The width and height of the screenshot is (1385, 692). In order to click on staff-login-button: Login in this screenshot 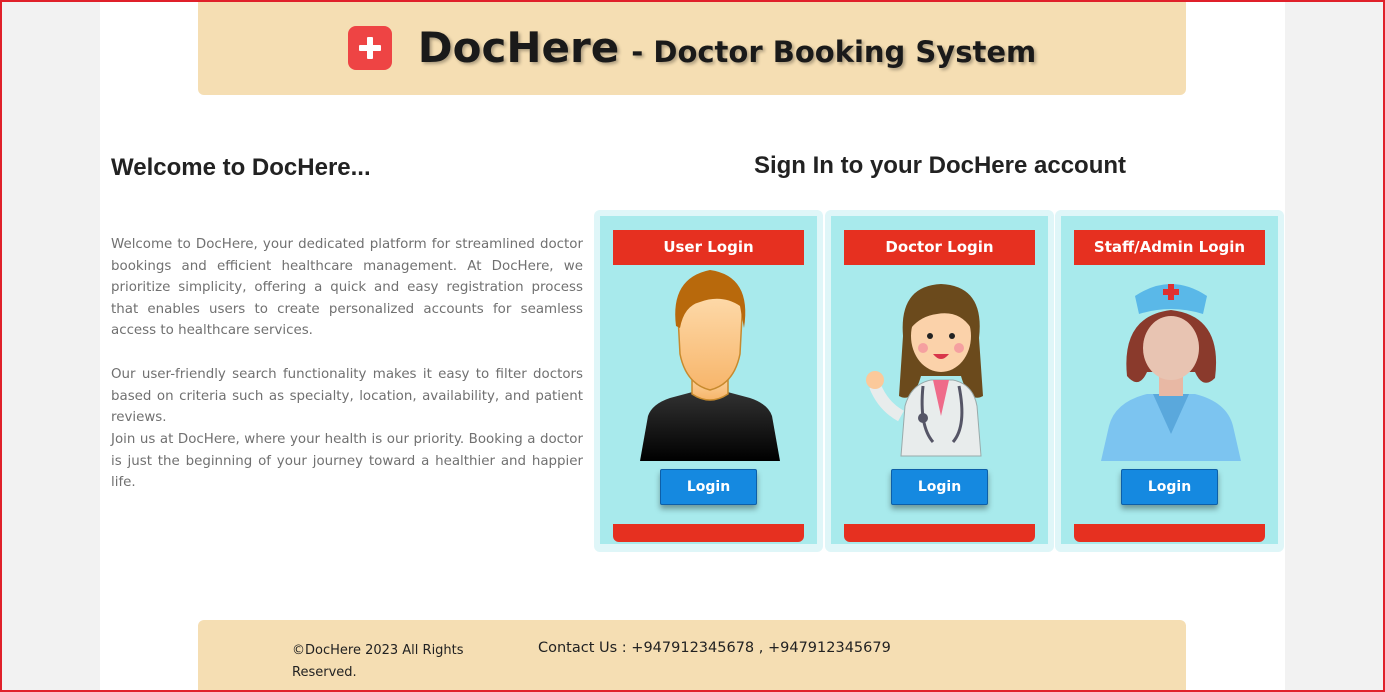, I will do `click(1169, 487)`.